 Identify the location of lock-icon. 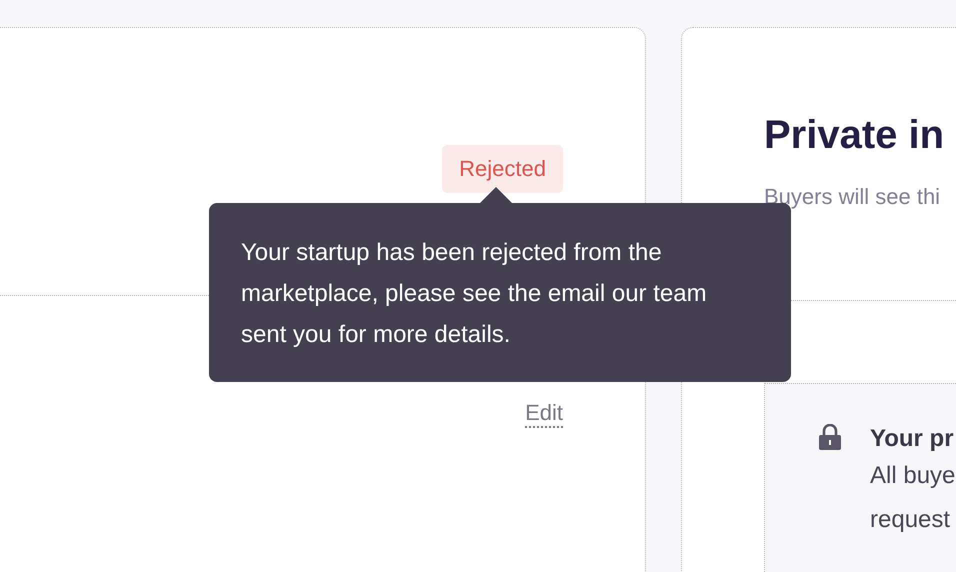
(830, 437).